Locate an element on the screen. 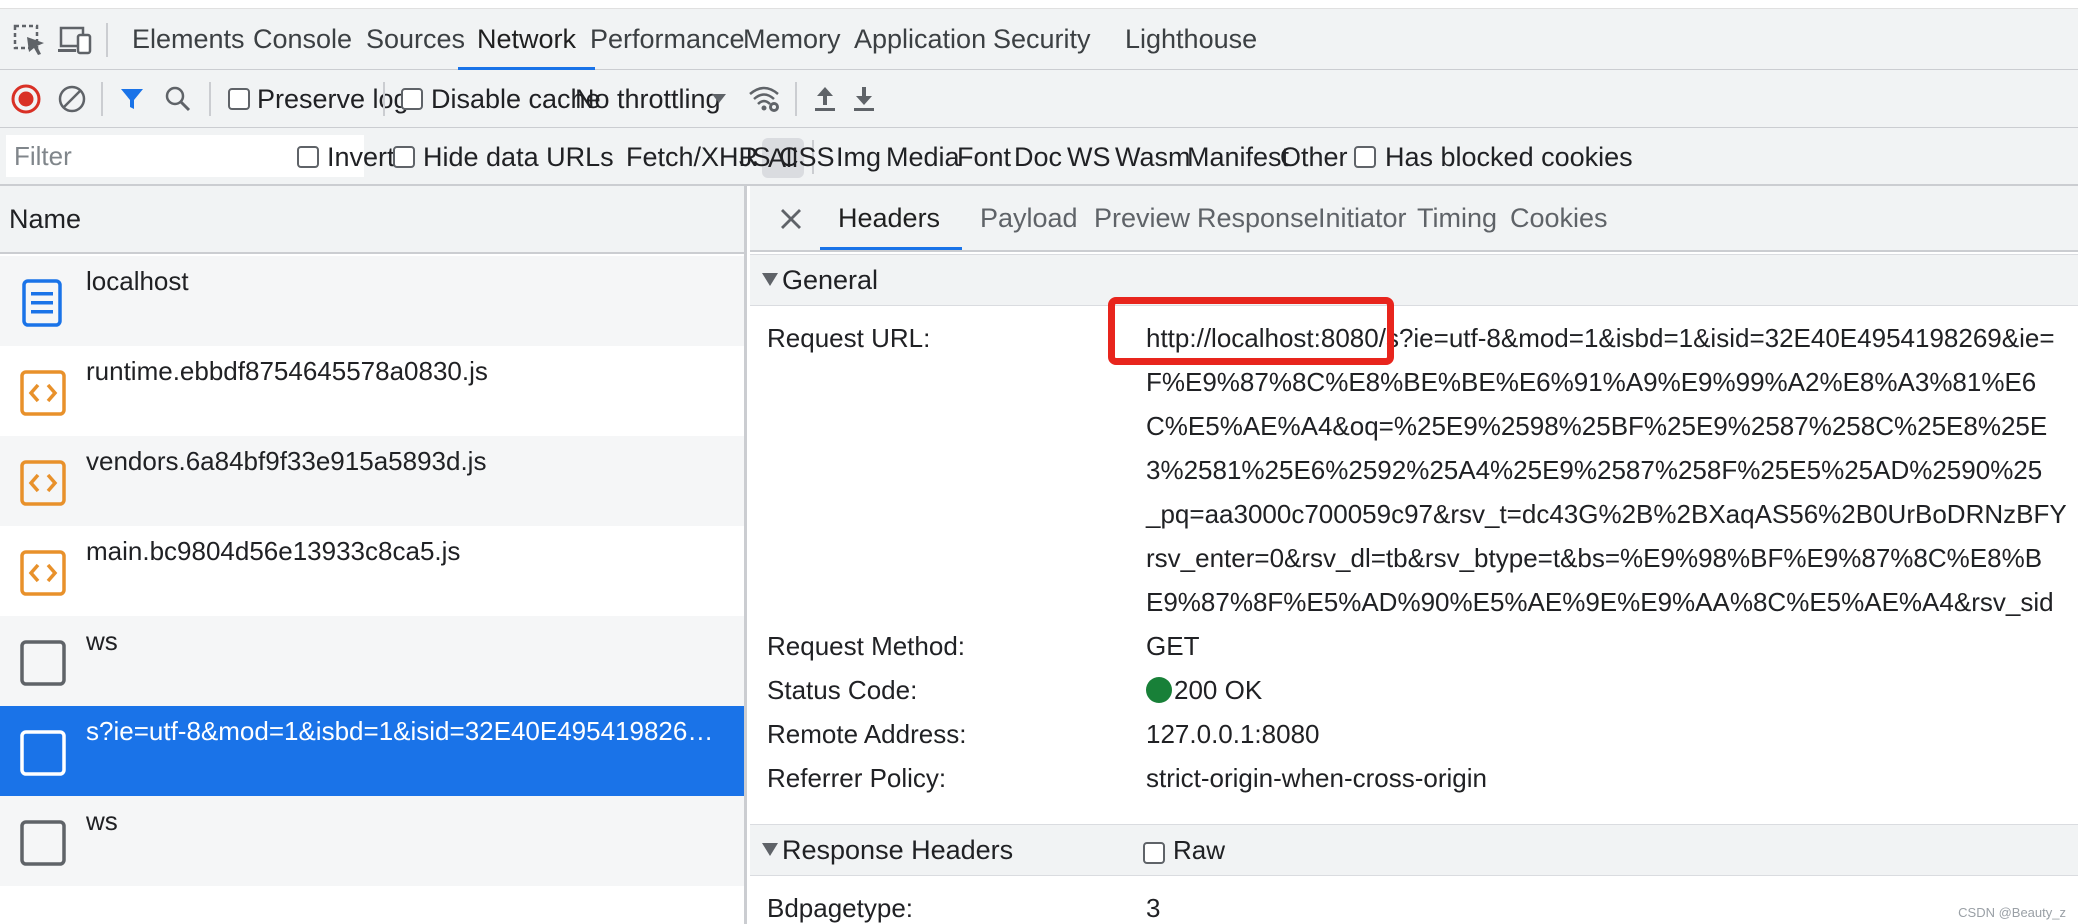  filter-type-js: JS is located at coordinates (755, 157).